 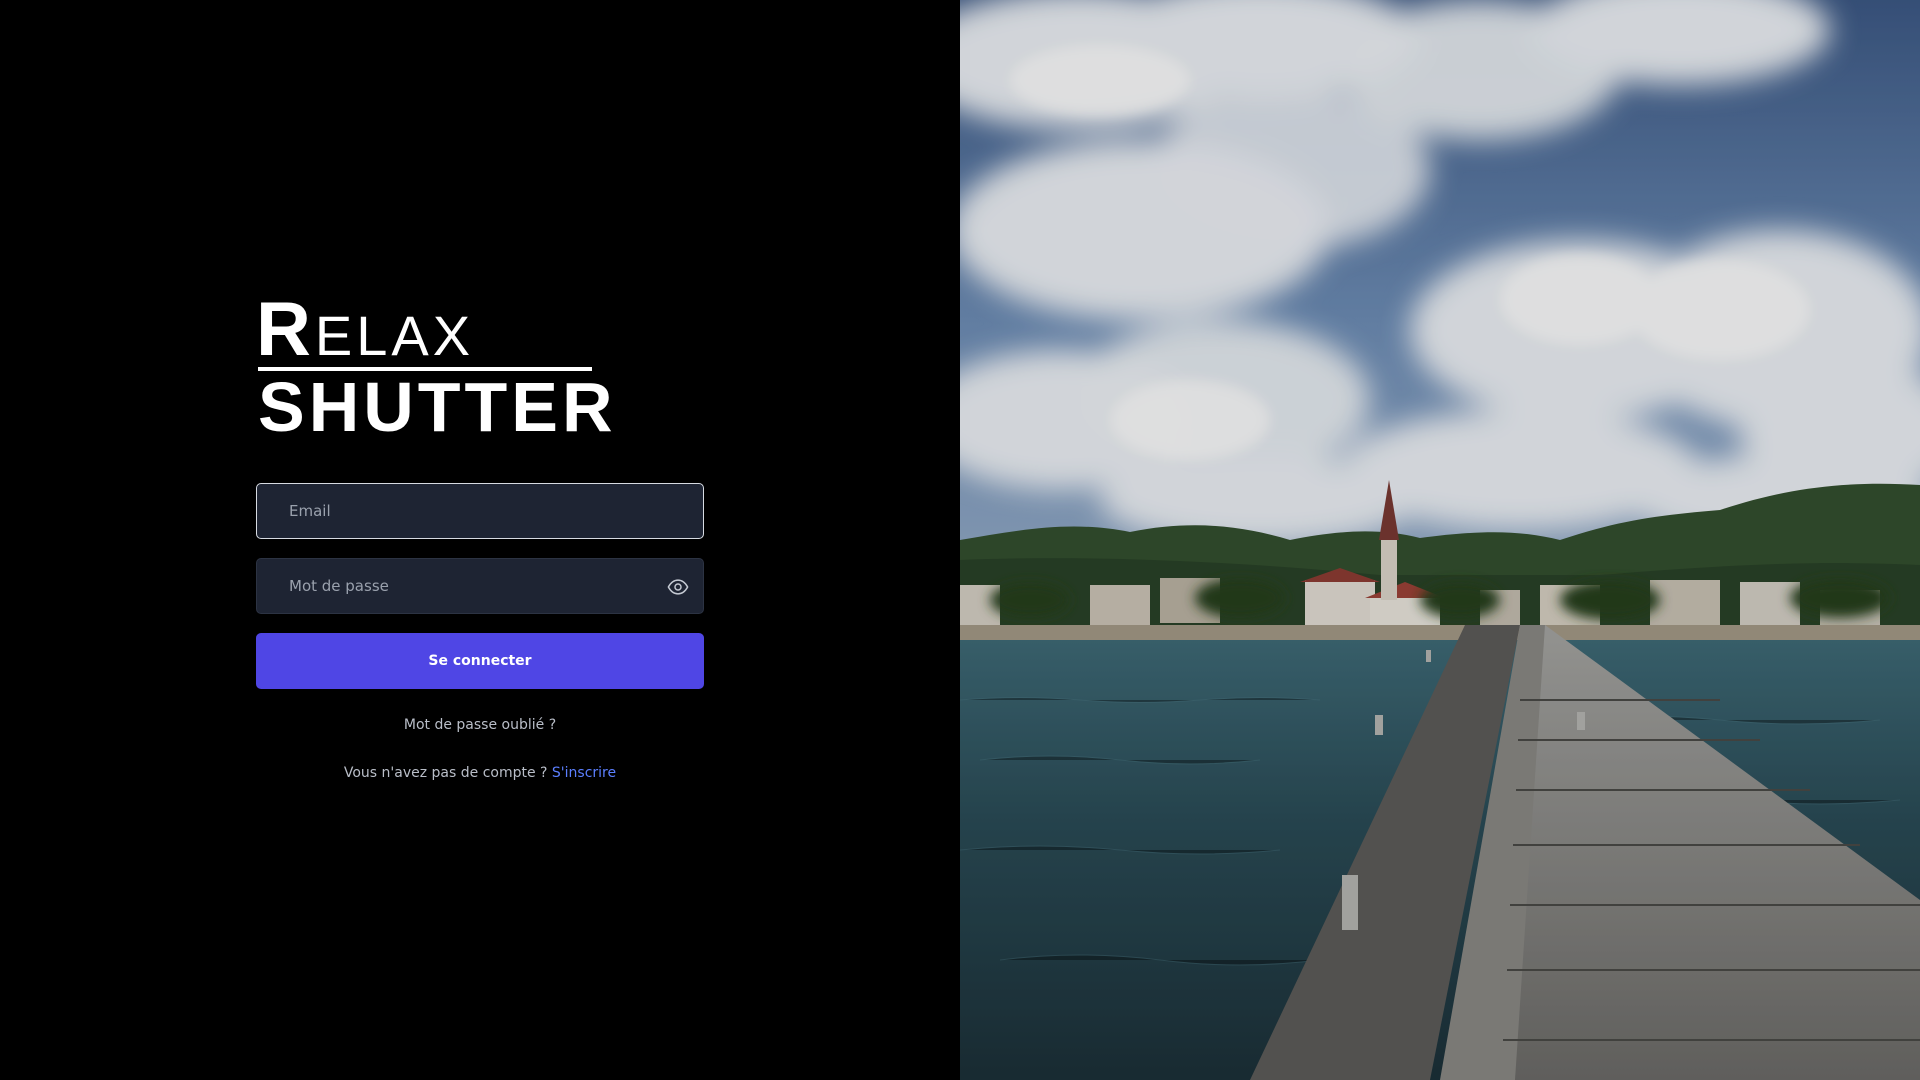 I want to click on password-field-wrapper, so click(x=480, y=586).